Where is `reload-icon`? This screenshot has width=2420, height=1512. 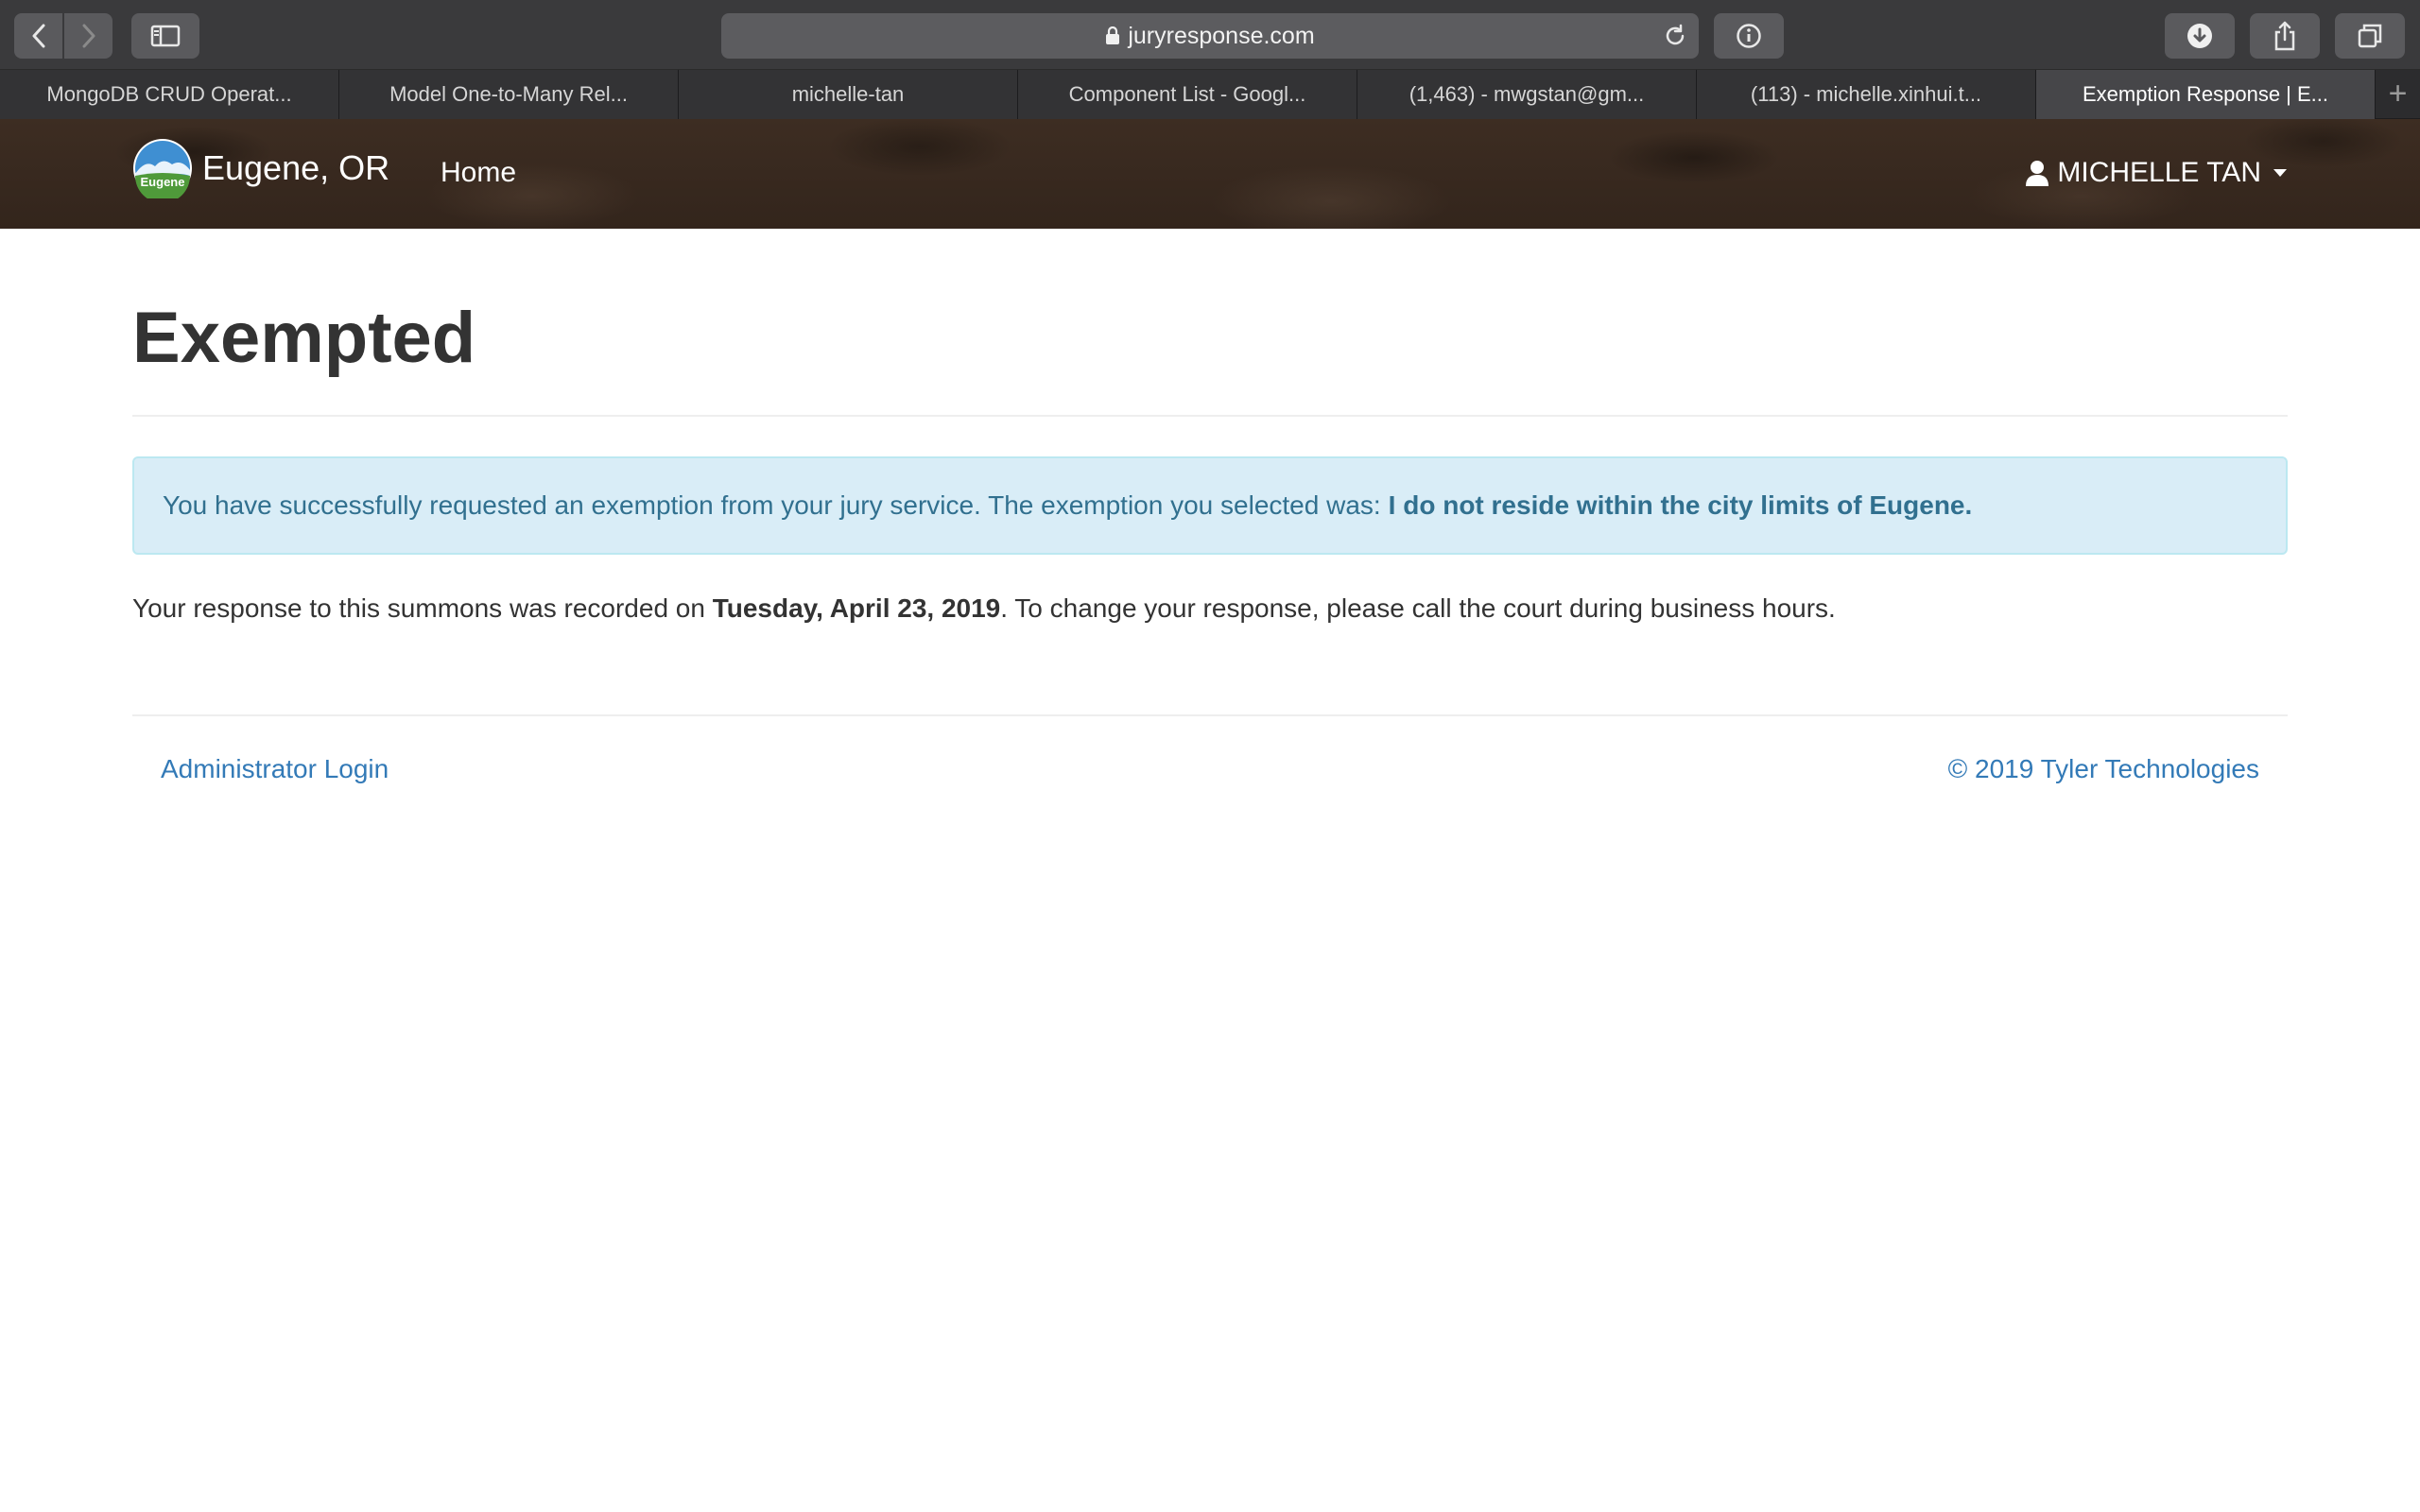 reload-icon is located at coordinates (1675, 39).